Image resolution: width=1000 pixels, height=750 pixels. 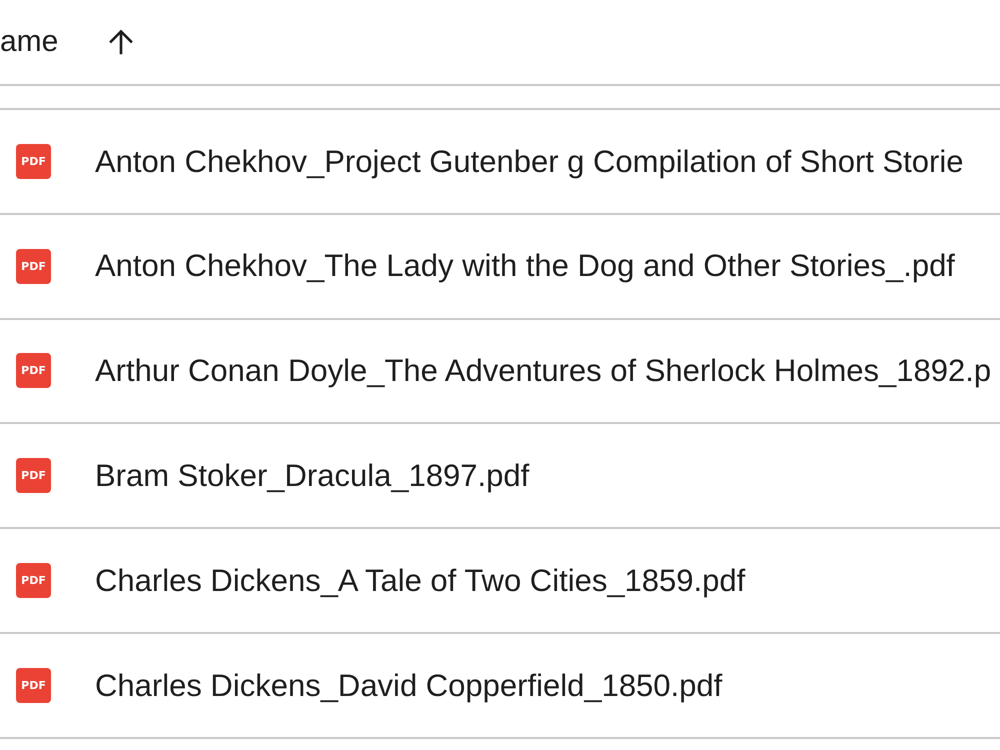 I want to click on file-name: Charles Dickens_A Tale of Two Cities_1859.pdf, so click(x=420, y=580).